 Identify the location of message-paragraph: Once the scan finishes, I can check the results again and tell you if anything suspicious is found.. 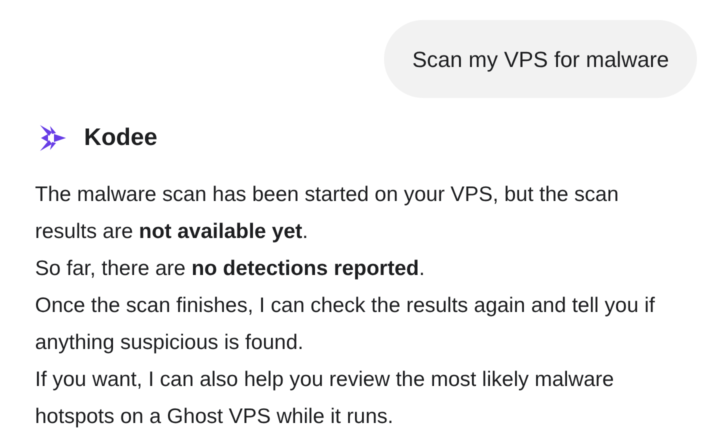
(345, 324).